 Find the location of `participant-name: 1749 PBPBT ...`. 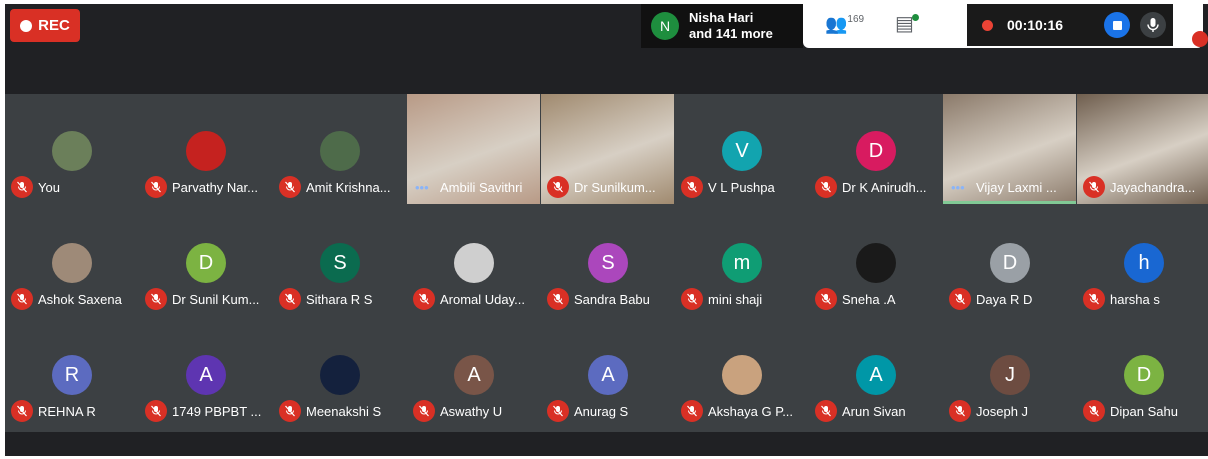

participant-name: 1749 PBPBT ... is located at coordinates (217, 411).